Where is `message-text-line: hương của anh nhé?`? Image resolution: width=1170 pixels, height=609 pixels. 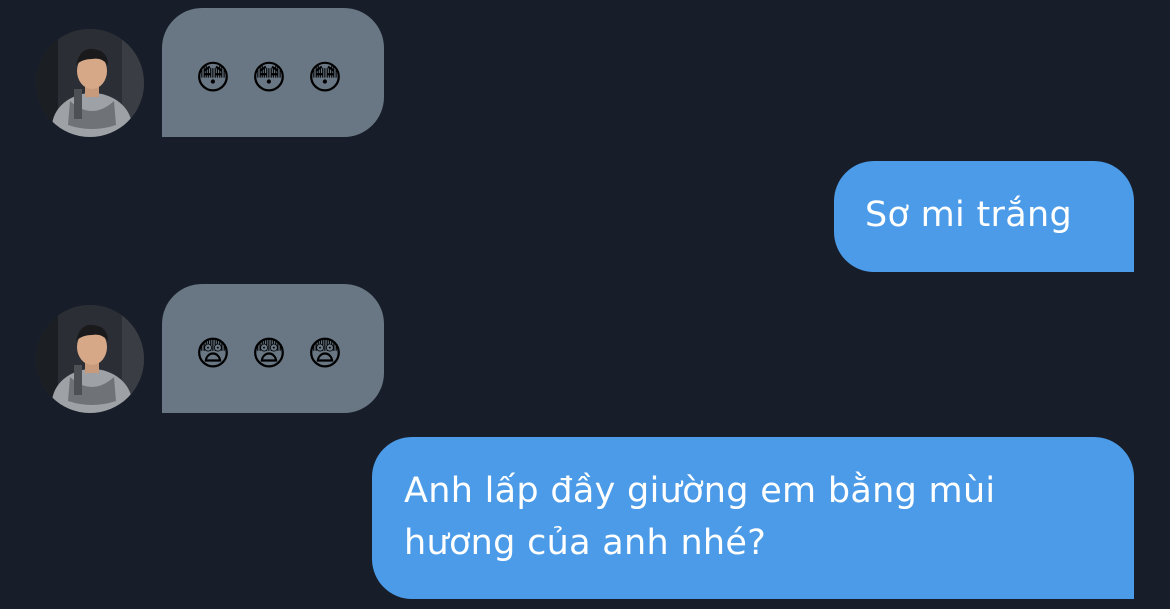 message-text-line: hương của anh nhé? is located at coordinates (585, 543).